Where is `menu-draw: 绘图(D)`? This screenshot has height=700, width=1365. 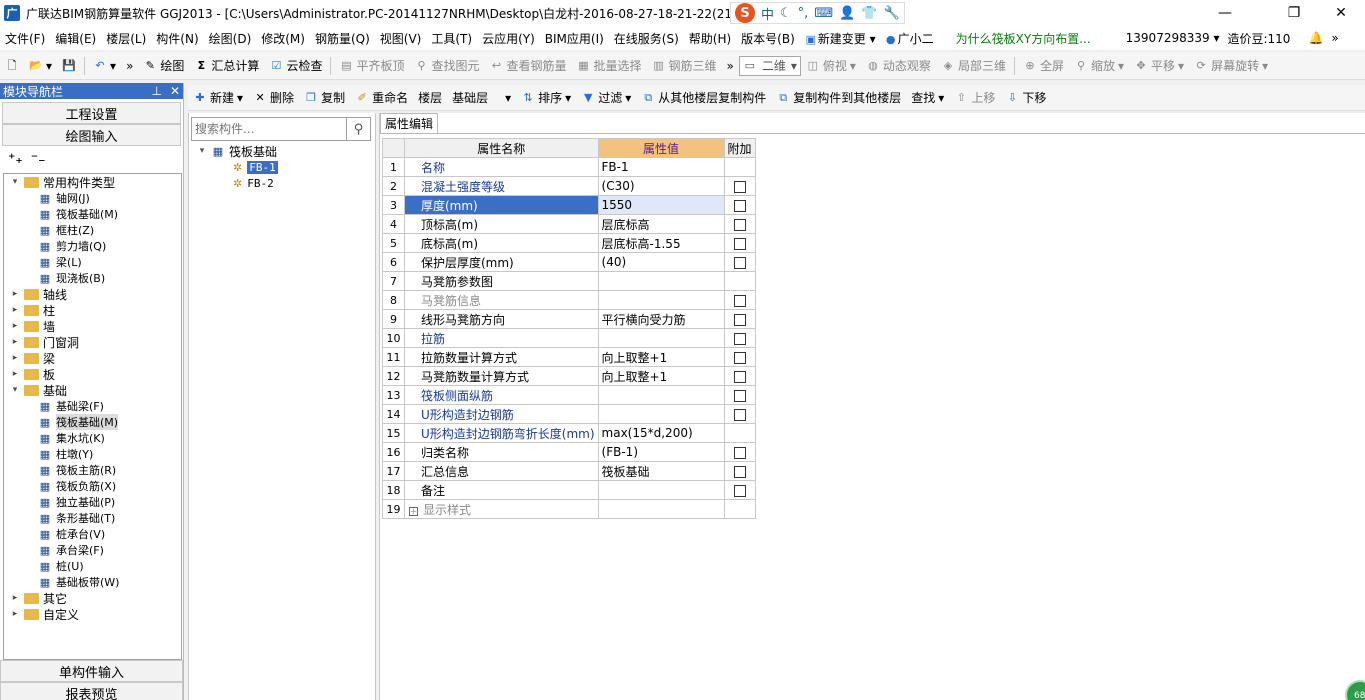 menu-draw: 绘图(D) is located at coordinates (230, 38).